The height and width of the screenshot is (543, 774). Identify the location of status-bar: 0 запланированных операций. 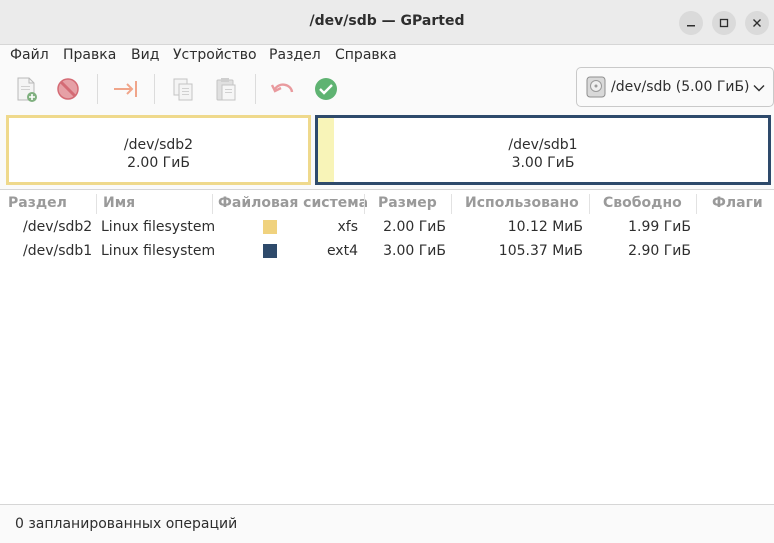
(387, 523).